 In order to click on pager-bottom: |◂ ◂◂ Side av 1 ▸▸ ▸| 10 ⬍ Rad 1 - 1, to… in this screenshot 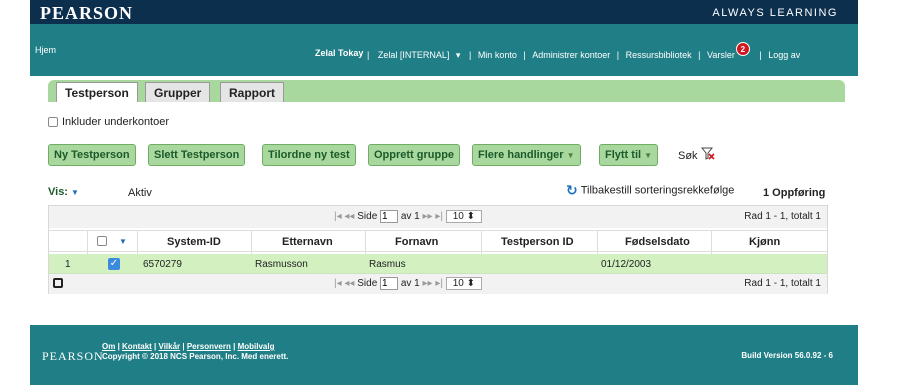, I will do `click(438, 284)`.